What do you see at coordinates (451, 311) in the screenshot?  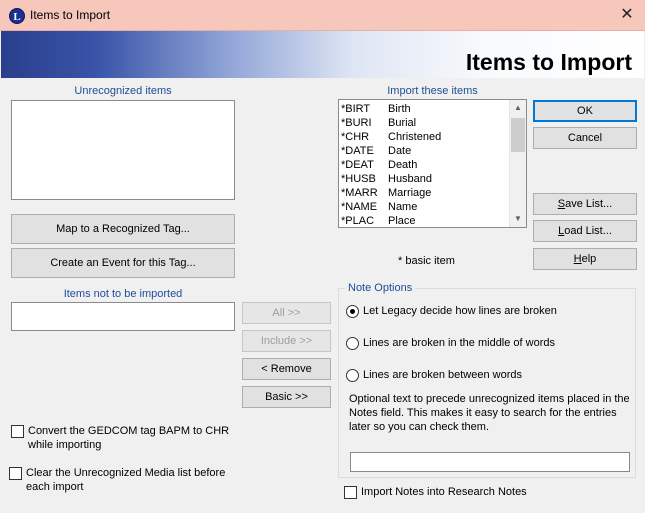 I see `radio-legacy-decide: Let Legacy decide how lines are broken` at bounding box center [451, 311].